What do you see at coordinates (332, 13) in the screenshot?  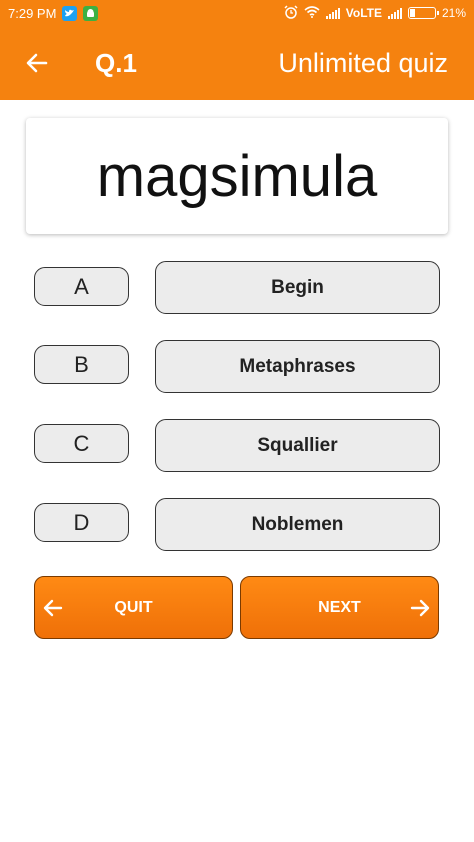 I see `signal-icon` at bounding box center [332, 13].